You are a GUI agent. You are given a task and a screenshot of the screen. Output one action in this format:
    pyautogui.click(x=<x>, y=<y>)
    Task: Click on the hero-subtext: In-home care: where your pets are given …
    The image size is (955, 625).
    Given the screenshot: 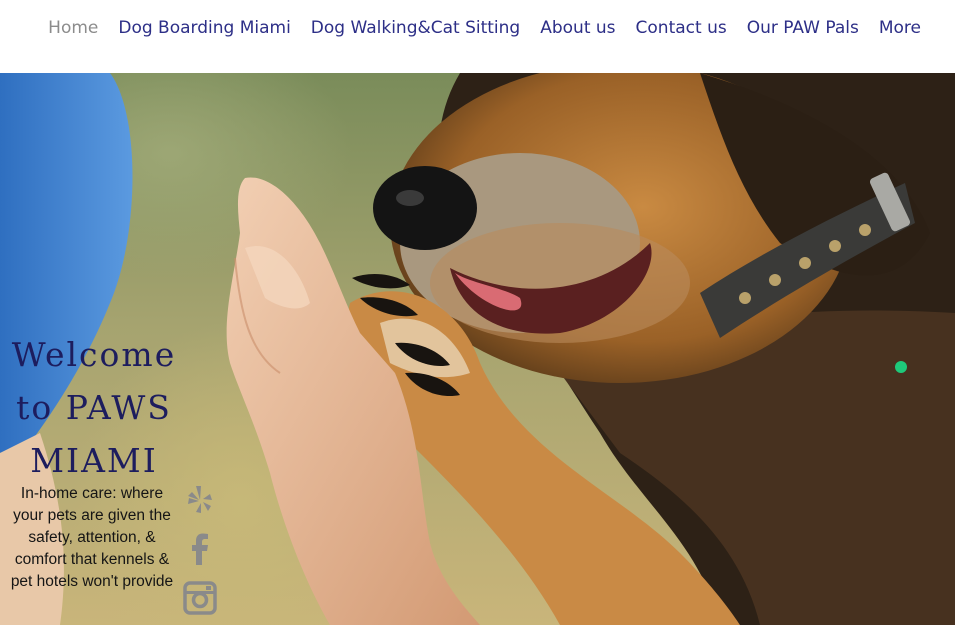 What is the action you would take?
    pyautogui.click(x=92, y=538)
    